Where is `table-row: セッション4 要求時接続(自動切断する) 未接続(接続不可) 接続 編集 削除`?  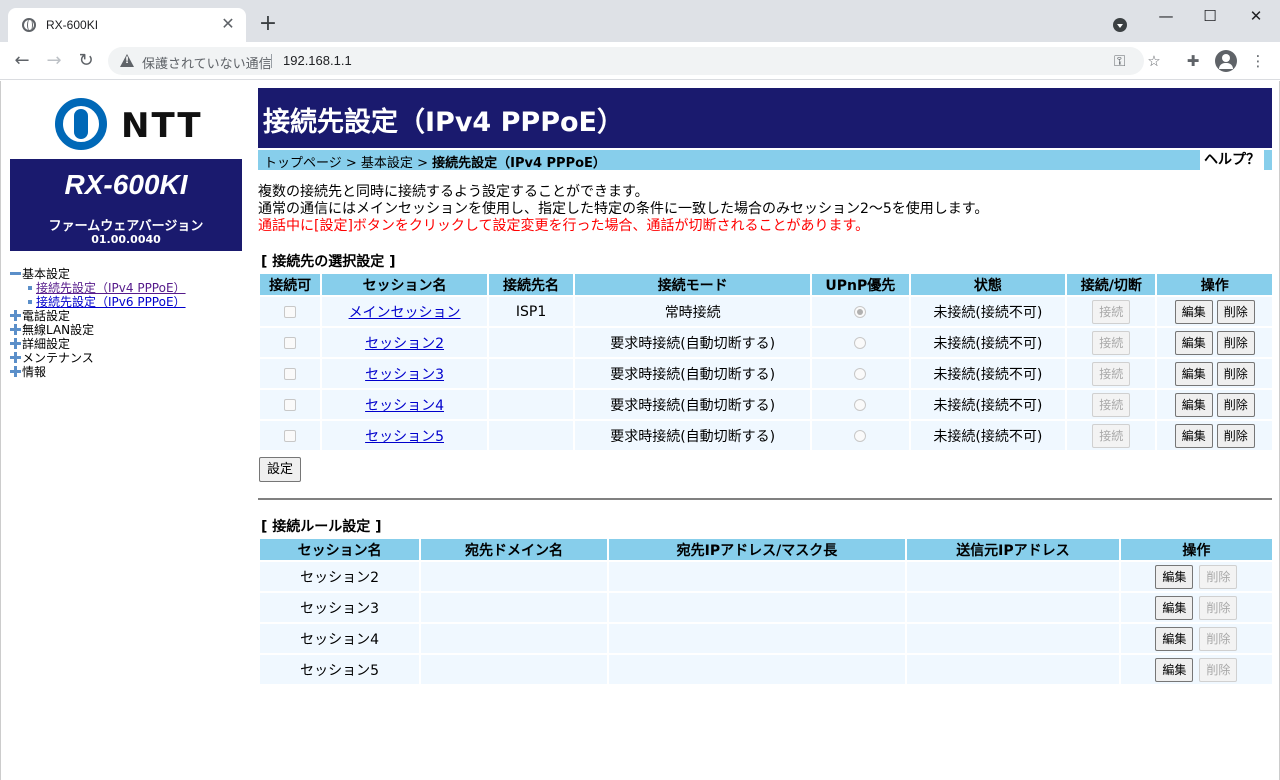
table-row: セッション4 要求時接続(自動切断する) 未接続(接続不可) 接続 編集 削除 is located at coordinates (766, 404).